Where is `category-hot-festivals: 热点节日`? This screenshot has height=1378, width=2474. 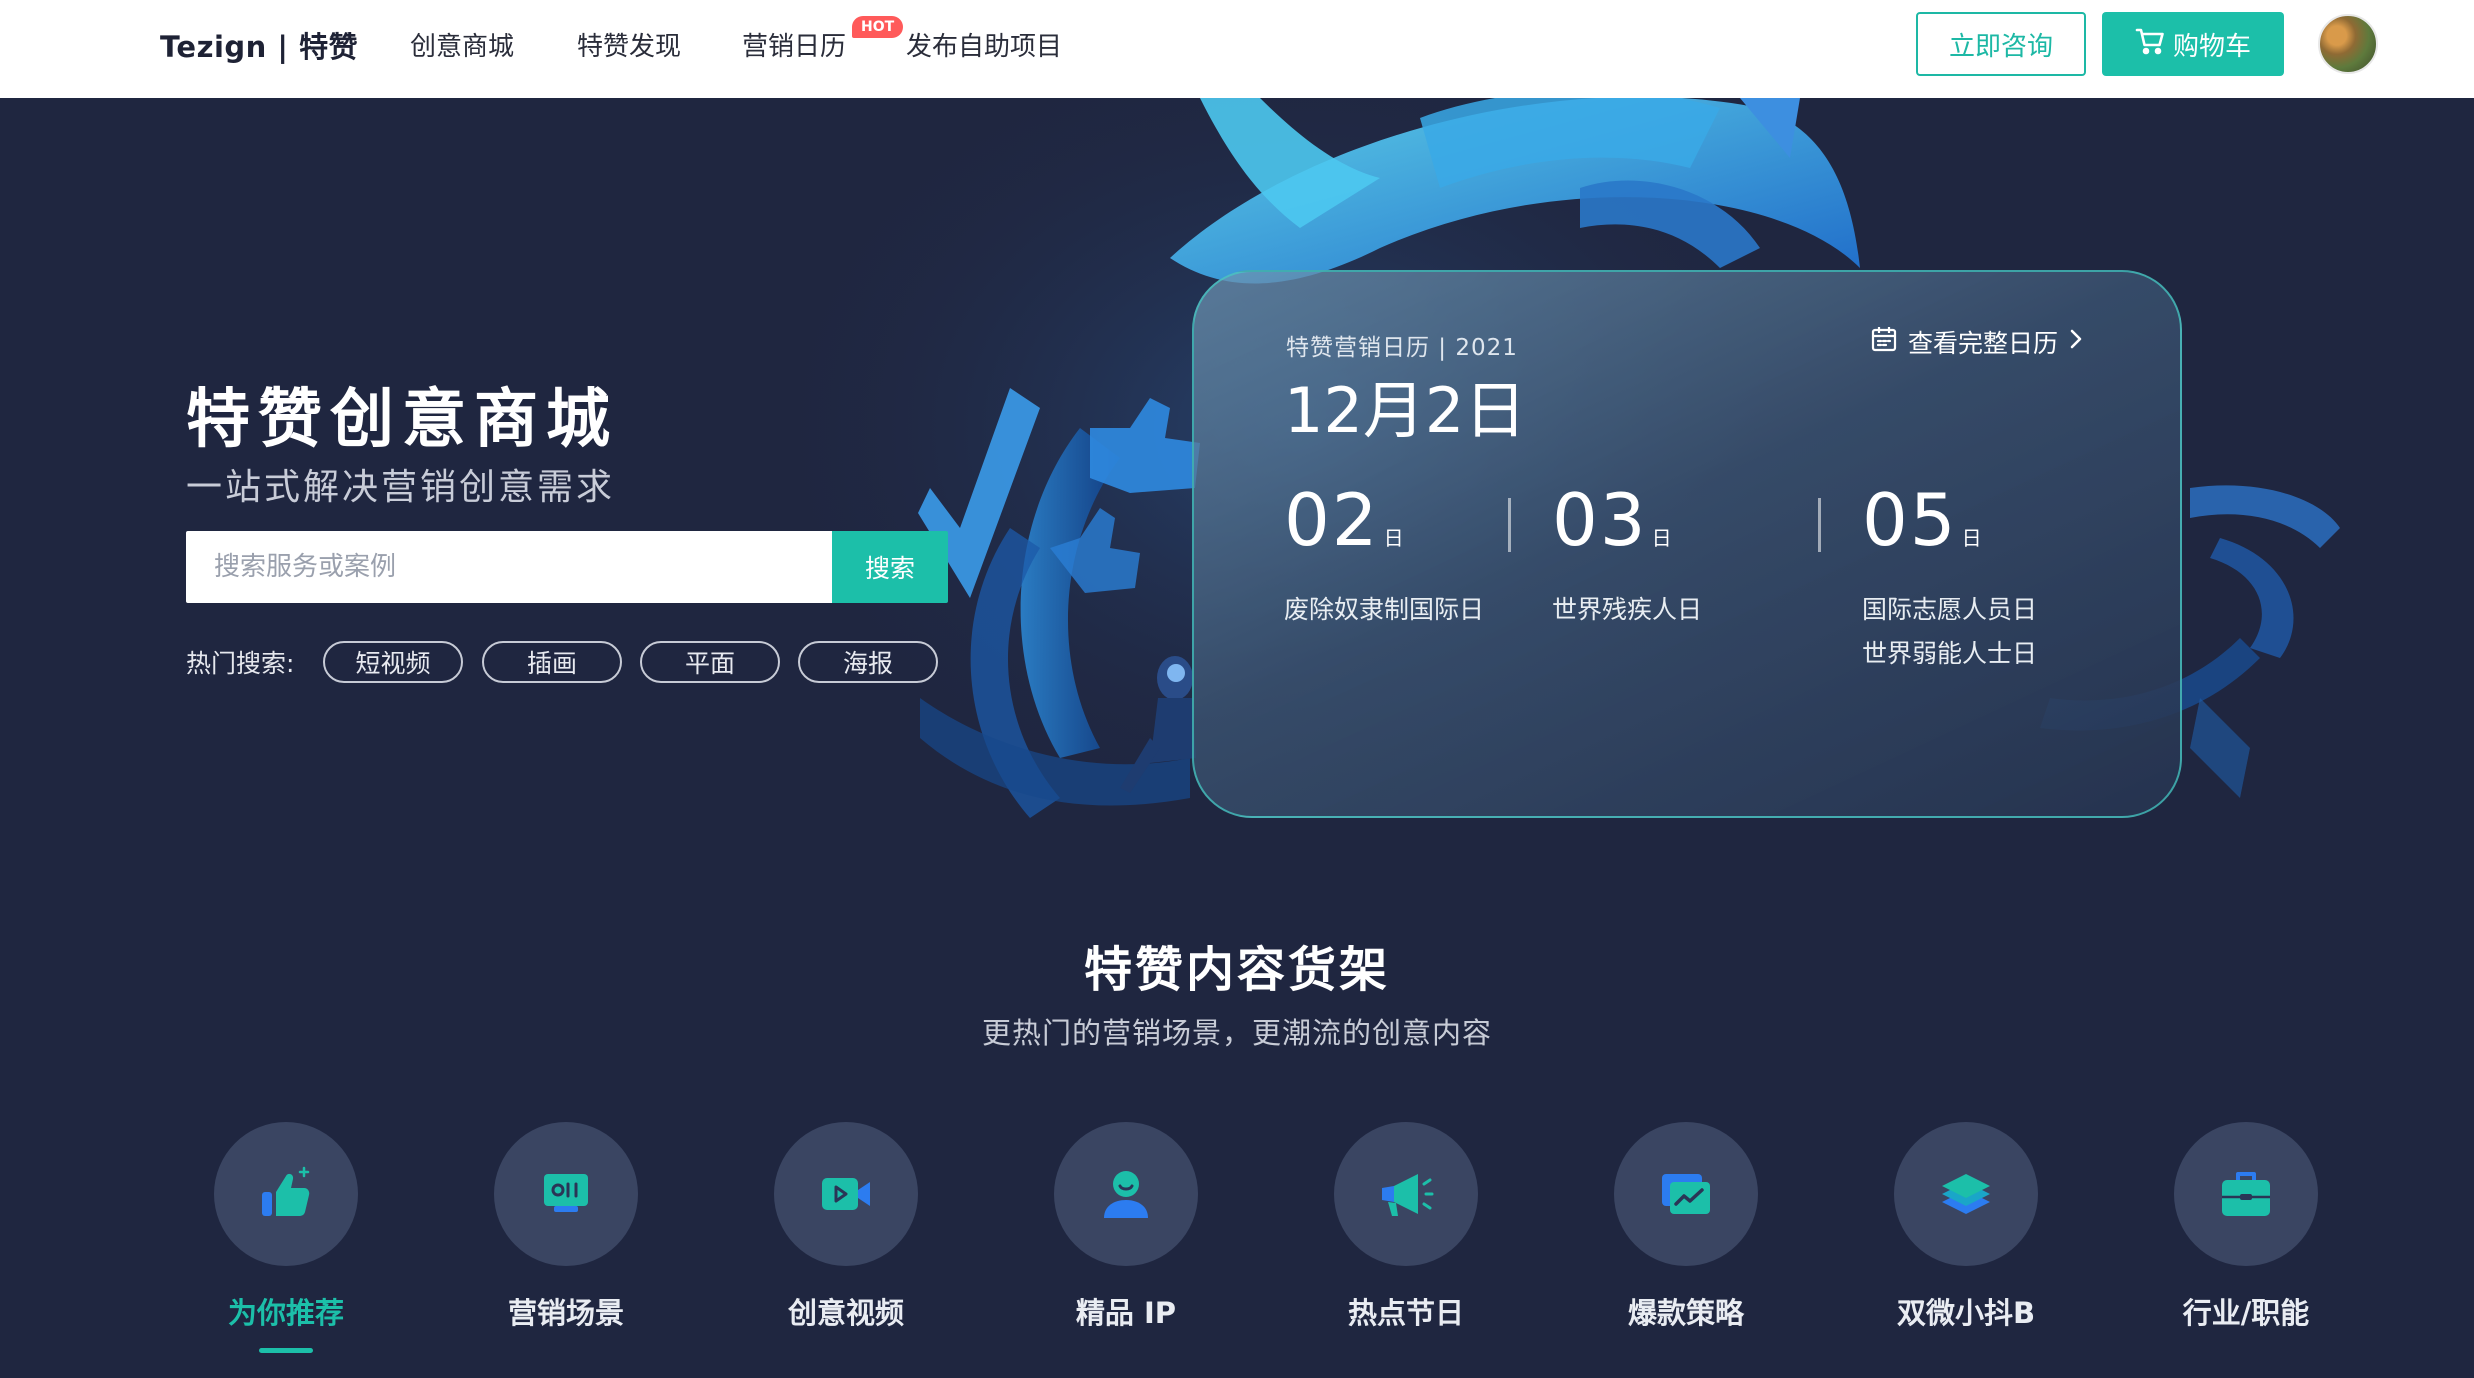 category-hot-festivals: 热点节日 is located at coordinates (1406, 1227).